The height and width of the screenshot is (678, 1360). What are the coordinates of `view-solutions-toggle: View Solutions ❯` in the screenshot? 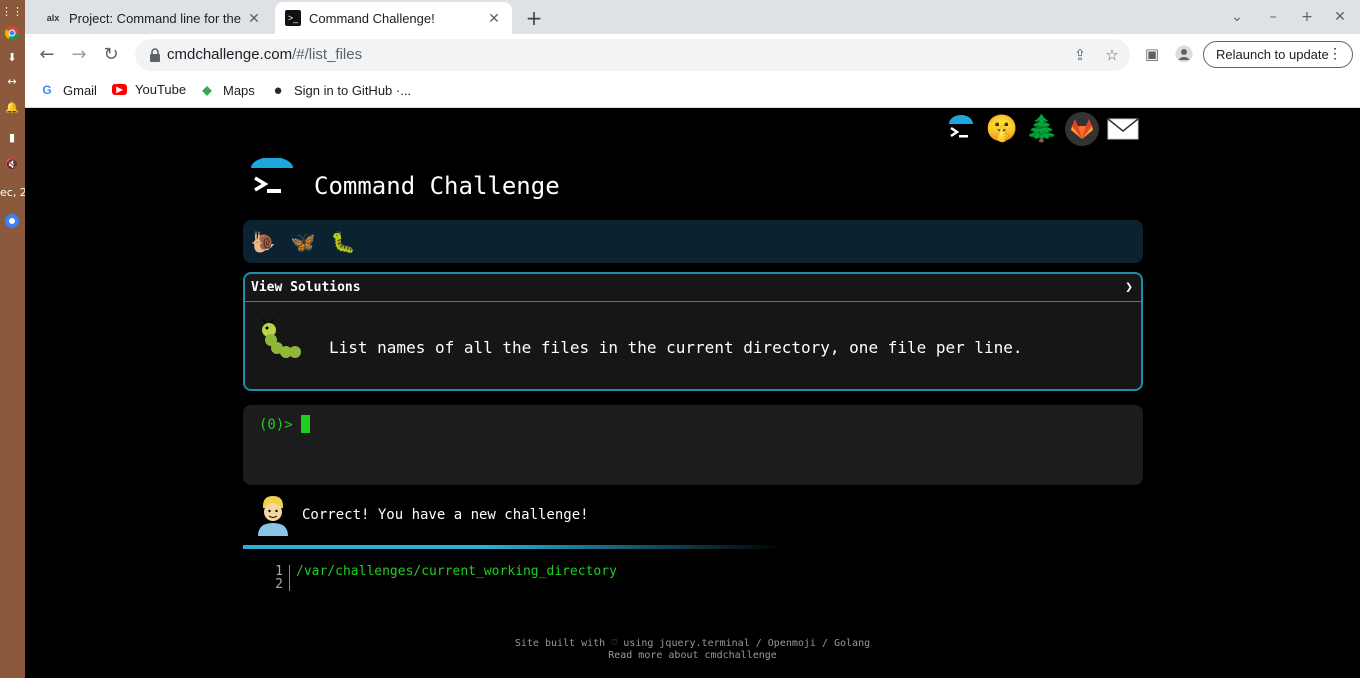 It's located at (693, 288).